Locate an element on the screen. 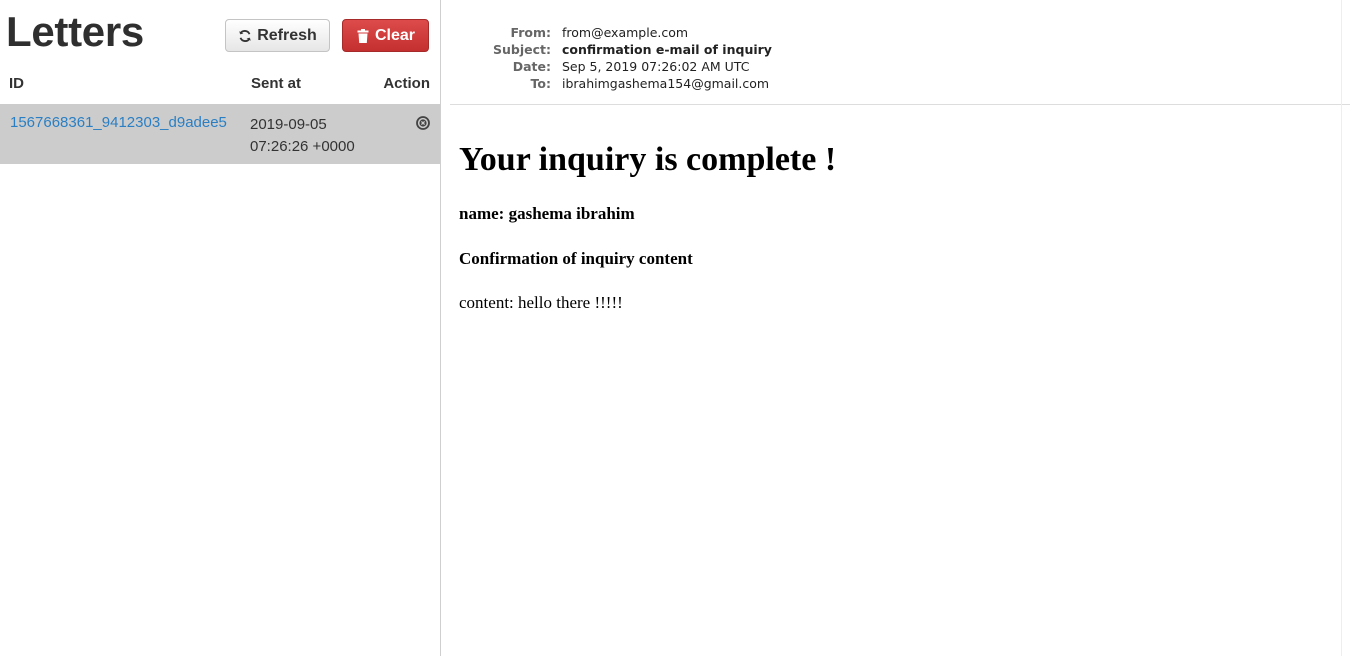 Image resolution: width=1352 pixels, height=656 pixels. header-from-label: From: is located at coordinates (530, 32).